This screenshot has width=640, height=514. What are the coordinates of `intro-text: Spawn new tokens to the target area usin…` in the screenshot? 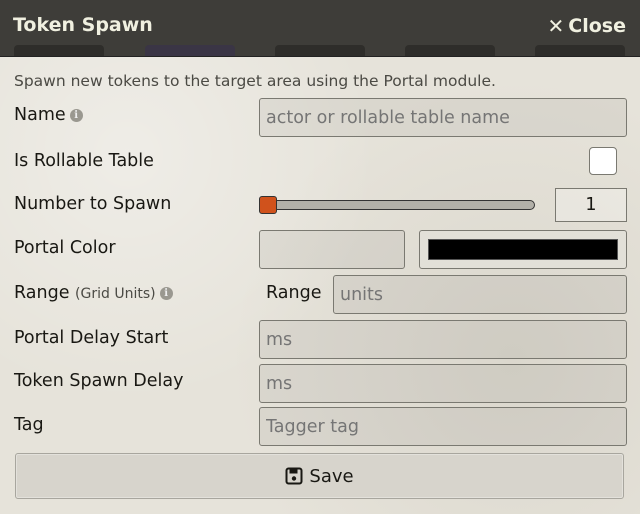 It's located at (255, 81).